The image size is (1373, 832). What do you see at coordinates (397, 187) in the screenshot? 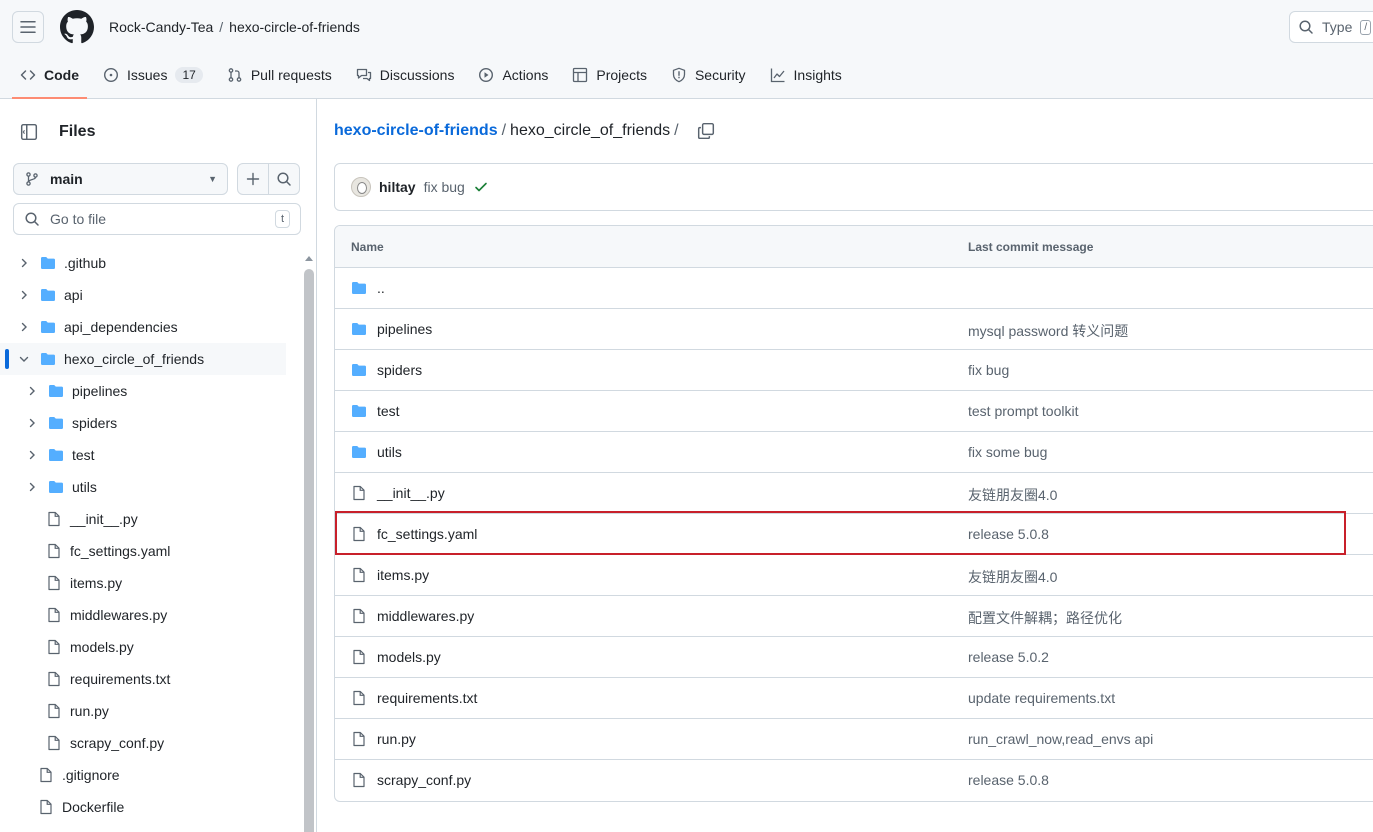
I see `commit-author-link: hiltay` at bounding box center [397, 187].